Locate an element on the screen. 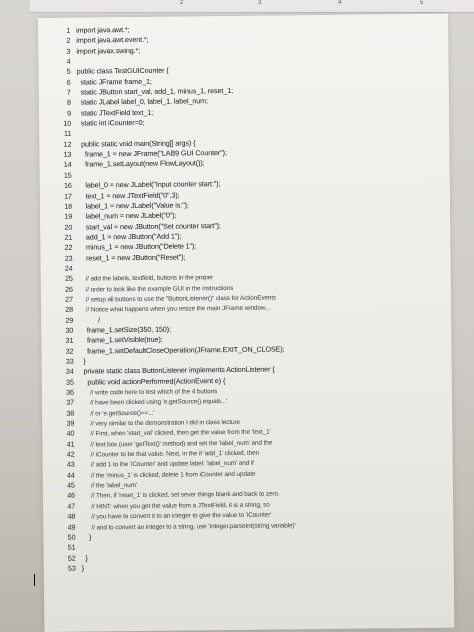  line-number: 53 is located at coordinates (71, 568).